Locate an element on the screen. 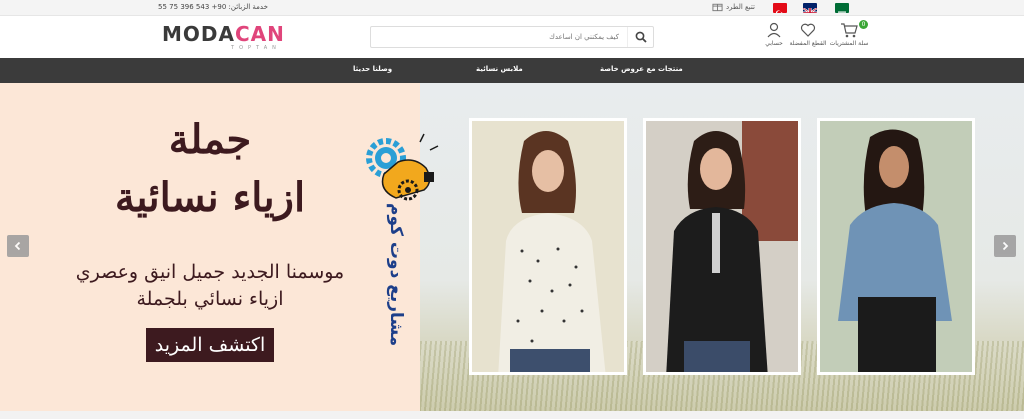  site-header: MODACAN TOPTAN حسابي القطع المفضلة is located at coordinates (512, 37).